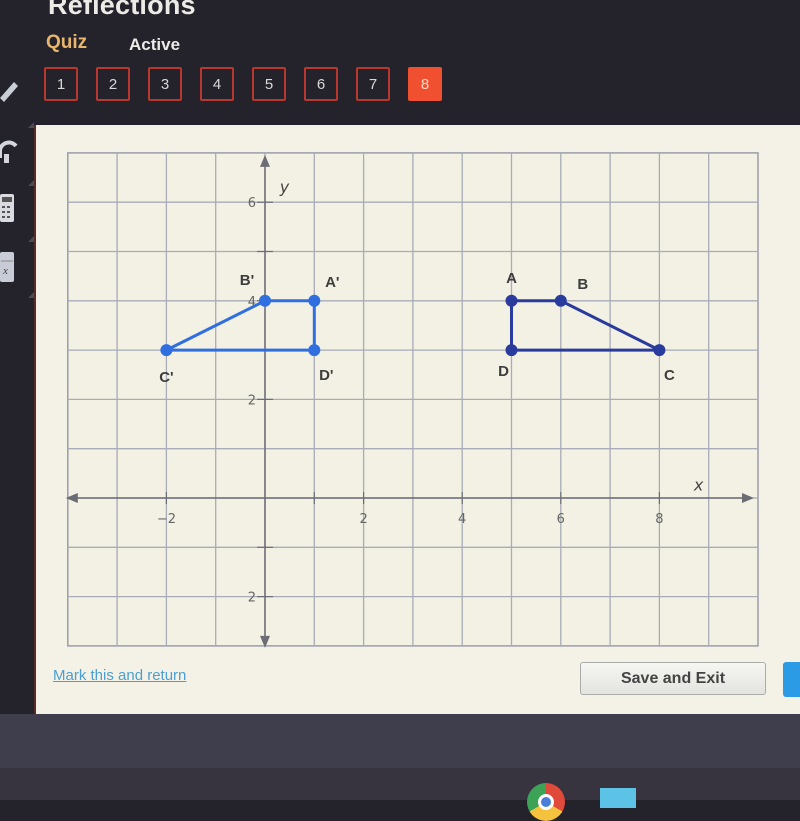 This screenshot has height=821, width=800. Describe the element at coordinates (503, 371) in the screenshot. I see `point-label: D` at that location.